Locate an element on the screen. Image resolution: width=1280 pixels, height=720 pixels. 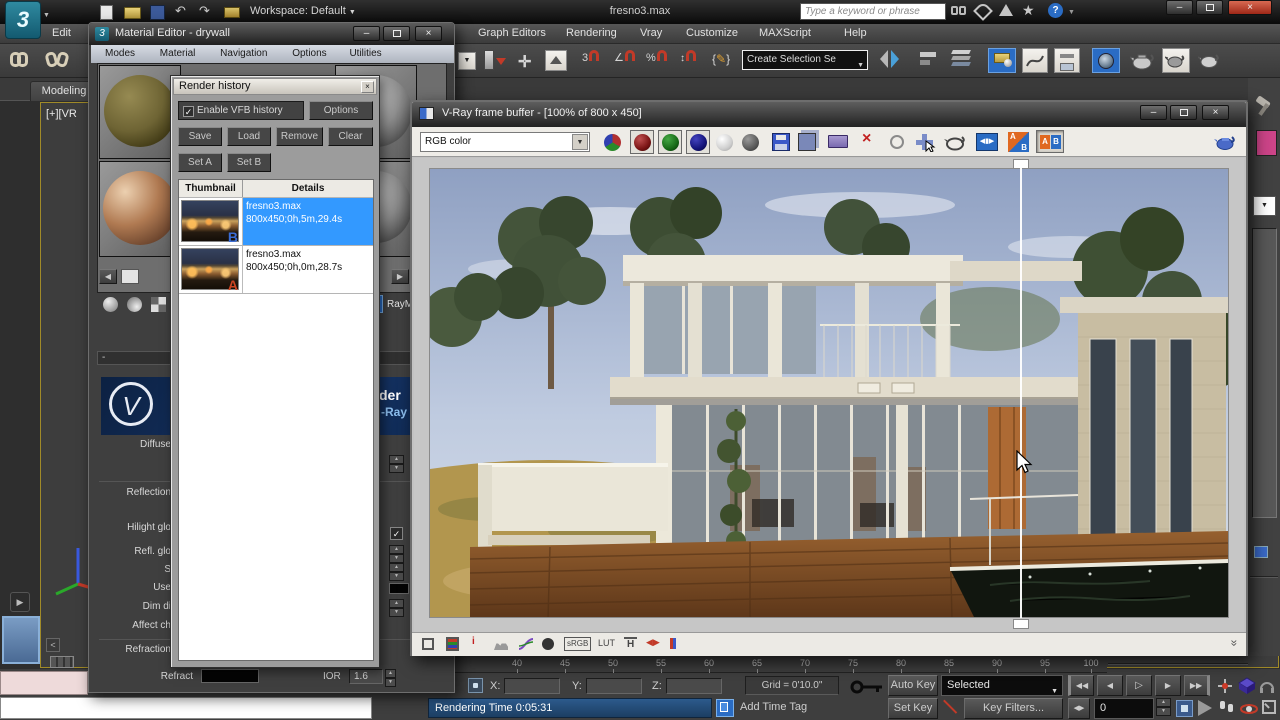
menu-edit: Edit is located at coordinates (61, 33).